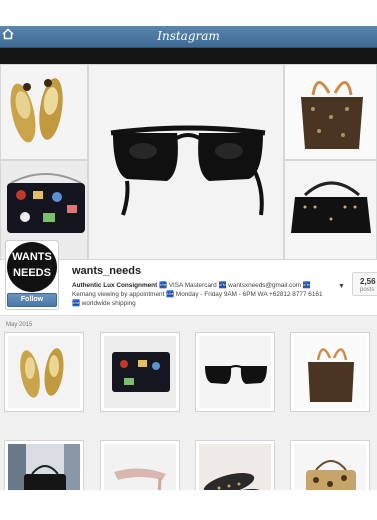 The image size is (377, 520). Describe the element at coordinates (368, 281) in the screenshot. I see `posts-count: 2,56` at that location.